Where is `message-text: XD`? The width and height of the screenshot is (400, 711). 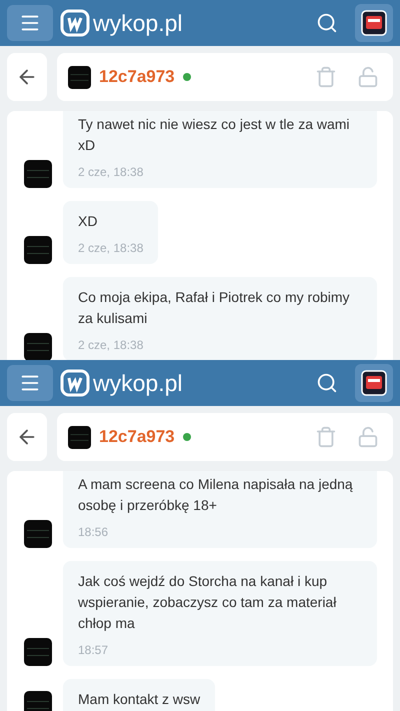
message-text: XD is located at coordinates (88, 221).